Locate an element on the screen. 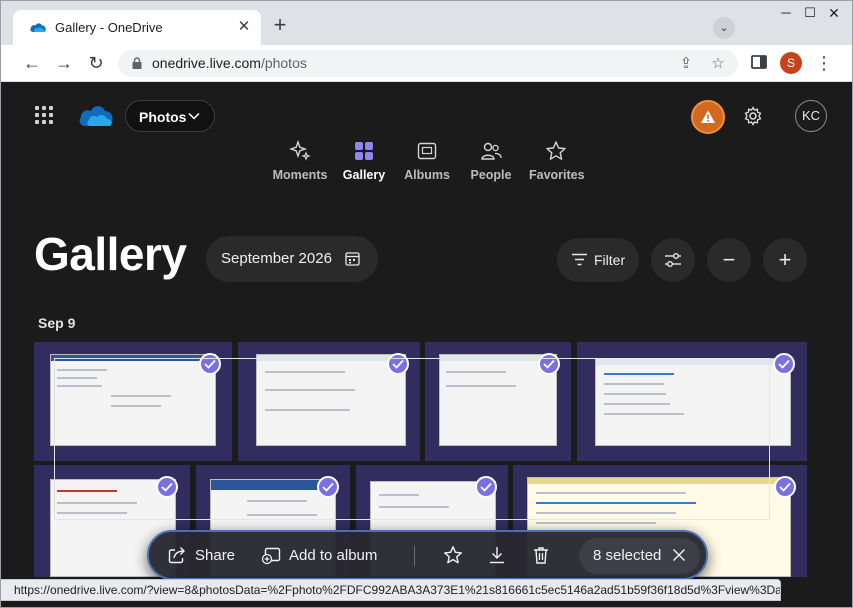 The width and height of the screenshot is (853, 608). filter-label: Filter is located at coordinates (610, 260).